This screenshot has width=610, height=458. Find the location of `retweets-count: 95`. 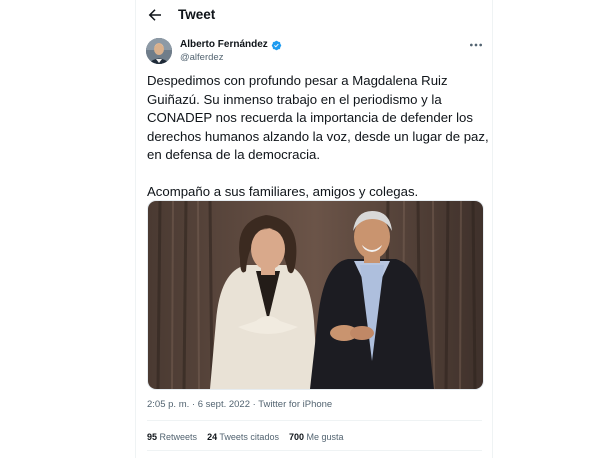

retweets-count: 95 is located at coordinates (152, 437).